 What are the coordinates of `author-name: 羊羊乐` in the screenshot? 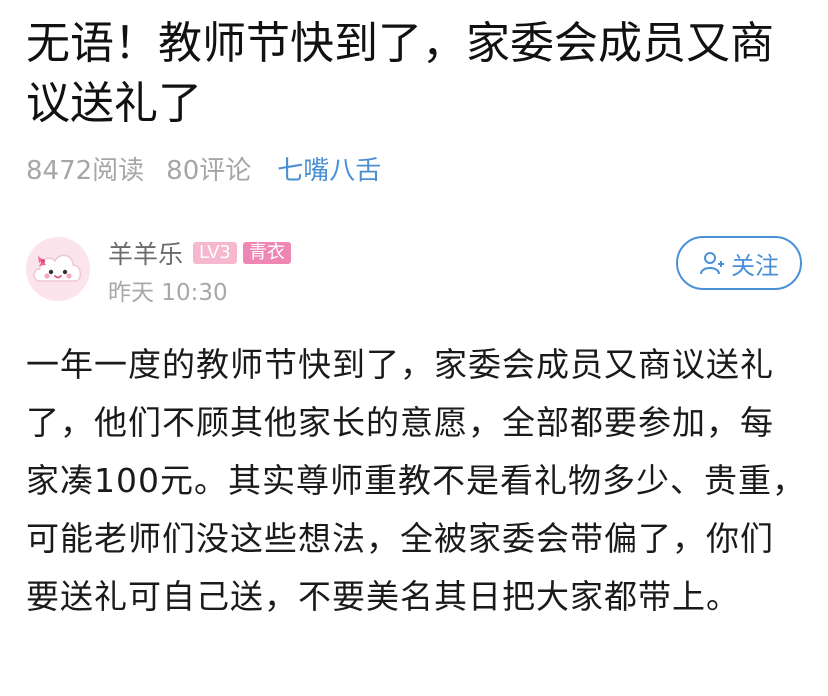 It's located at (145, 253).